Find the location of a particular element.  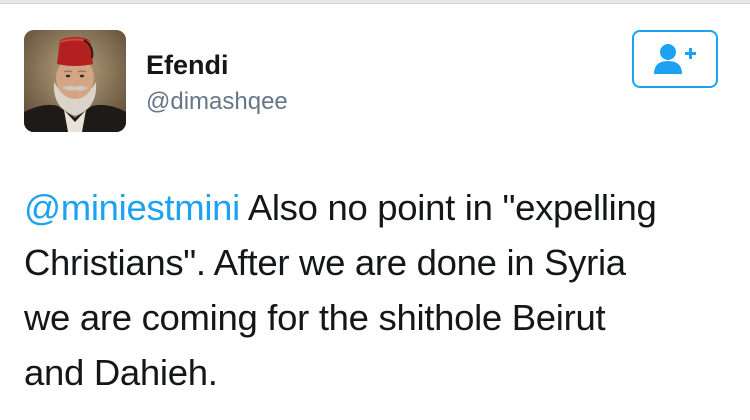

add-user-icon is located at coordinates (675, 59).